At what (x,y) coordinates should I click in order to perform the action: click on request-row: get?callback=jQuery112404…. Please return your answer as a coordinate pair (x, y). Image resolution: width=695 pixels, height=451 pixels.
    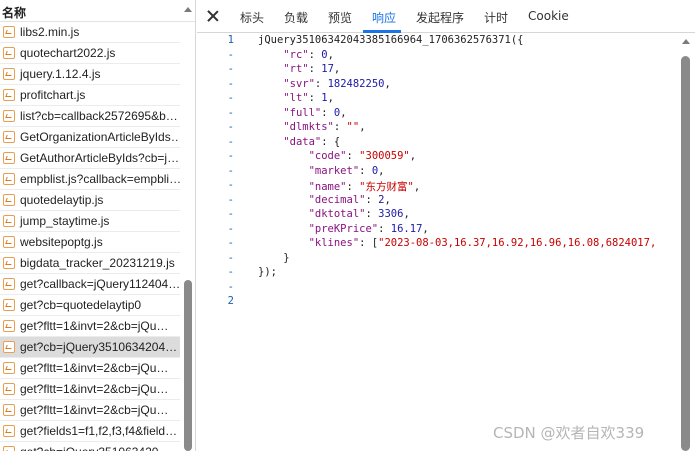
    Looking at the image, I should click on (90, 284).